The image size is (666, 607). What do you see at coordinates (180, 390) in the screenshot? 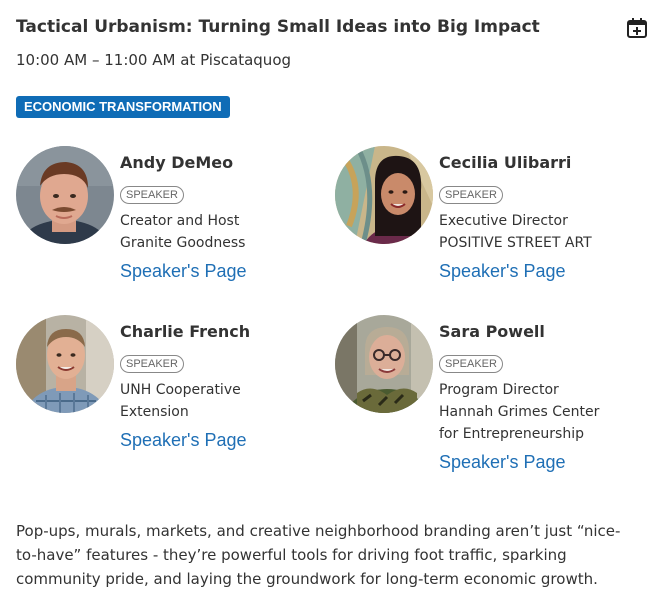
I see `speaker-title: UNH Cooperative` at bounding box center [180, 390].